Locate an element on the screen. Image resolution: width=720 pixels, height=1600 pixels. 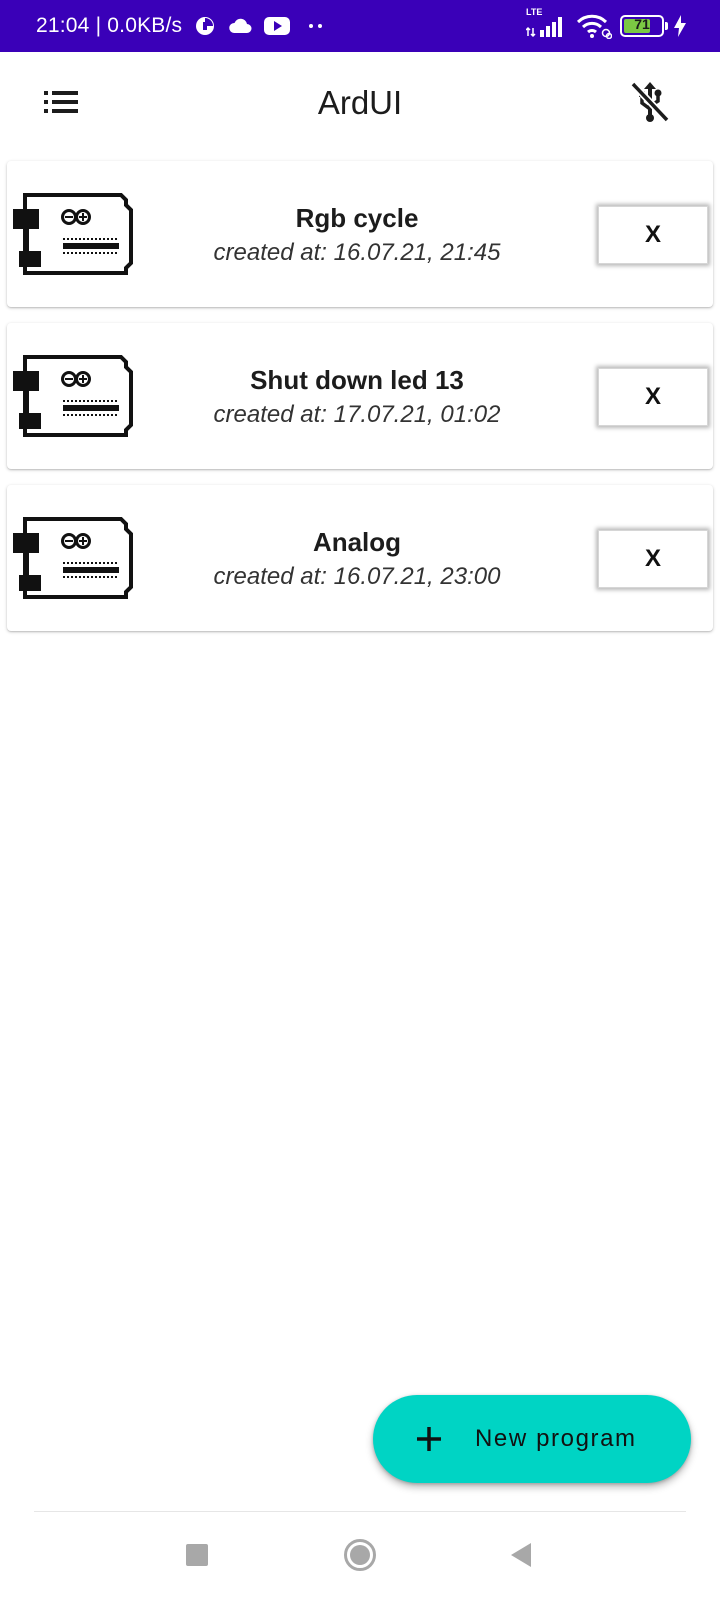
new-program-button: New program is located at coordinates (532, 1439).